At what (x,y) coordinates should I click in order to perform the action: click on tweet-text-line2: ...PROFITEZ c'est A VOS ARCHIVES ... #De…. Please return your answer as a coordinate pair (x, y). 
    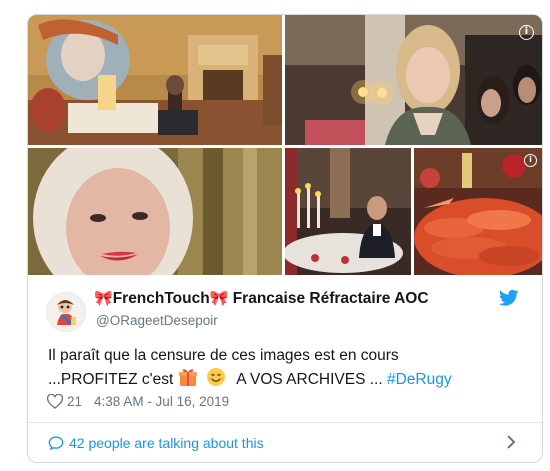
    Looking at the image, I should click on (288, 380).